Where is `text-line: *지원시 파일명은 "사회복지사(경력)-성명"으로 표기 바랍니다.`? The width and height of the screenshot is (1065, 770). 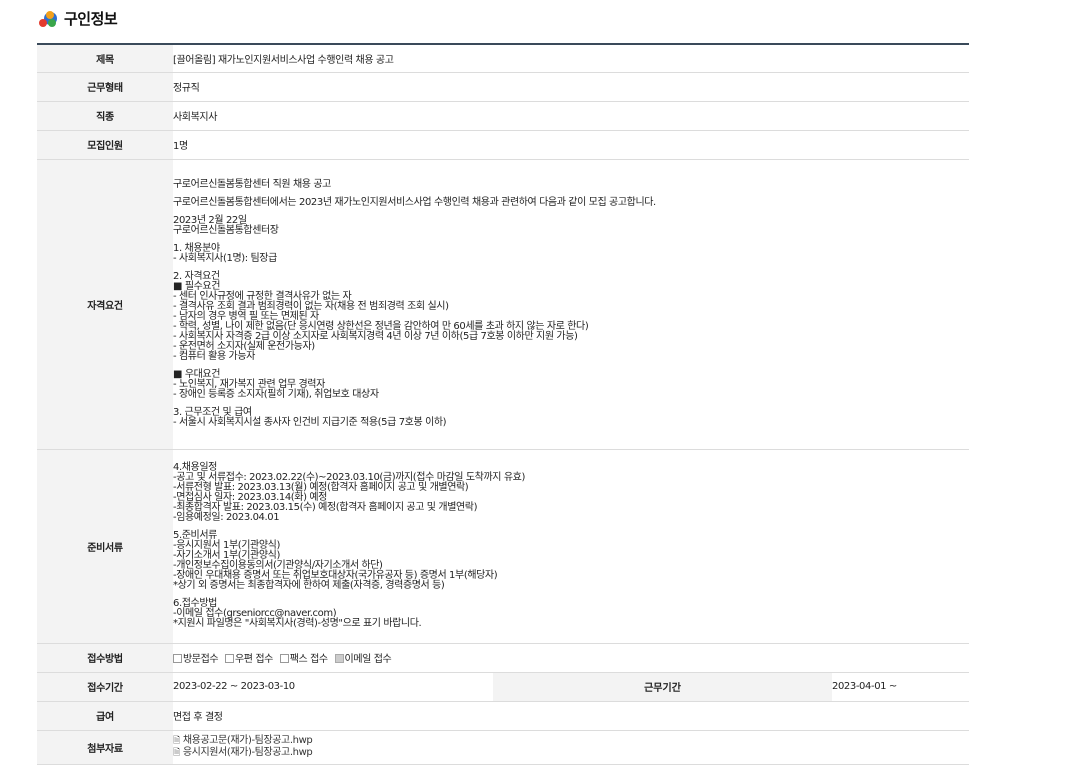 text-line: *지원시 파일명은 "사회복지사(경력)-성명"으로 표기 바랍니다. is located at coordinates (297, 623).